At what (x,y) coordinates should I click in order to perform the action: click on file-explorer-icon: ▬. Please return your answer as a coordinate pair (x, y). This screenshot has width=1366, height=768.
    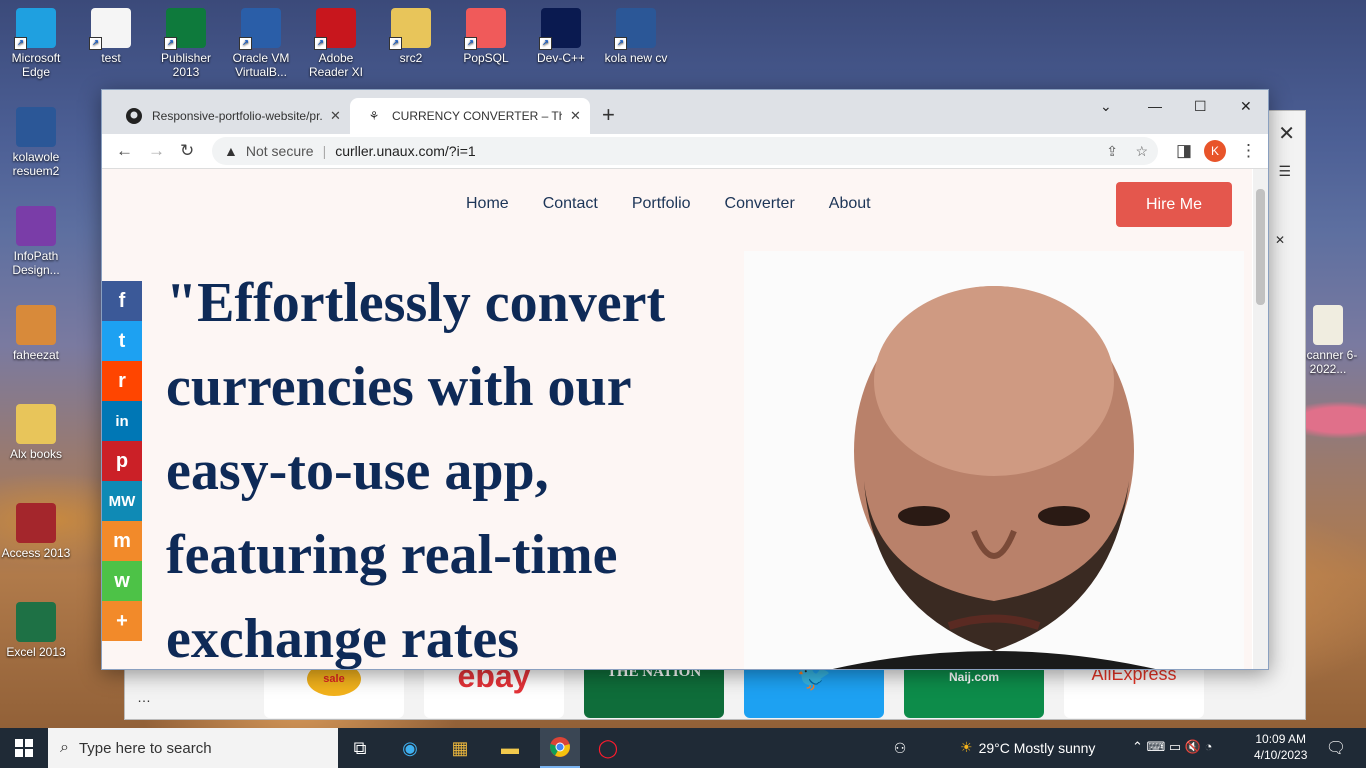
    Looking at the image, I should click on (510, 748).